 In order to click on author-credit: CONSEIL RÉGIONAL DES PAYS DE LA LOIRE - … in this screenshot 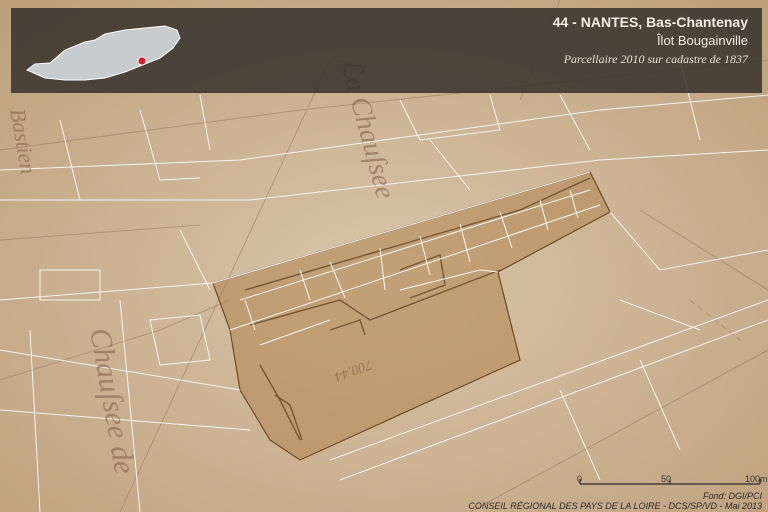, I will do `click(615, 506)`.